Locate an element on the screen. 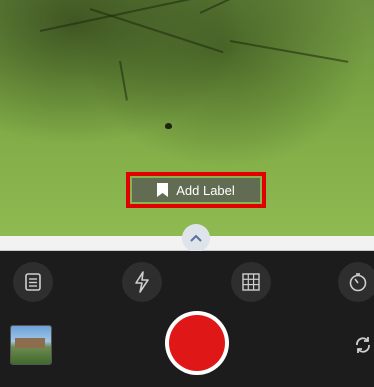 This screenshot has width=374, height=387. shutter-button is located at coordinates (197, 343).